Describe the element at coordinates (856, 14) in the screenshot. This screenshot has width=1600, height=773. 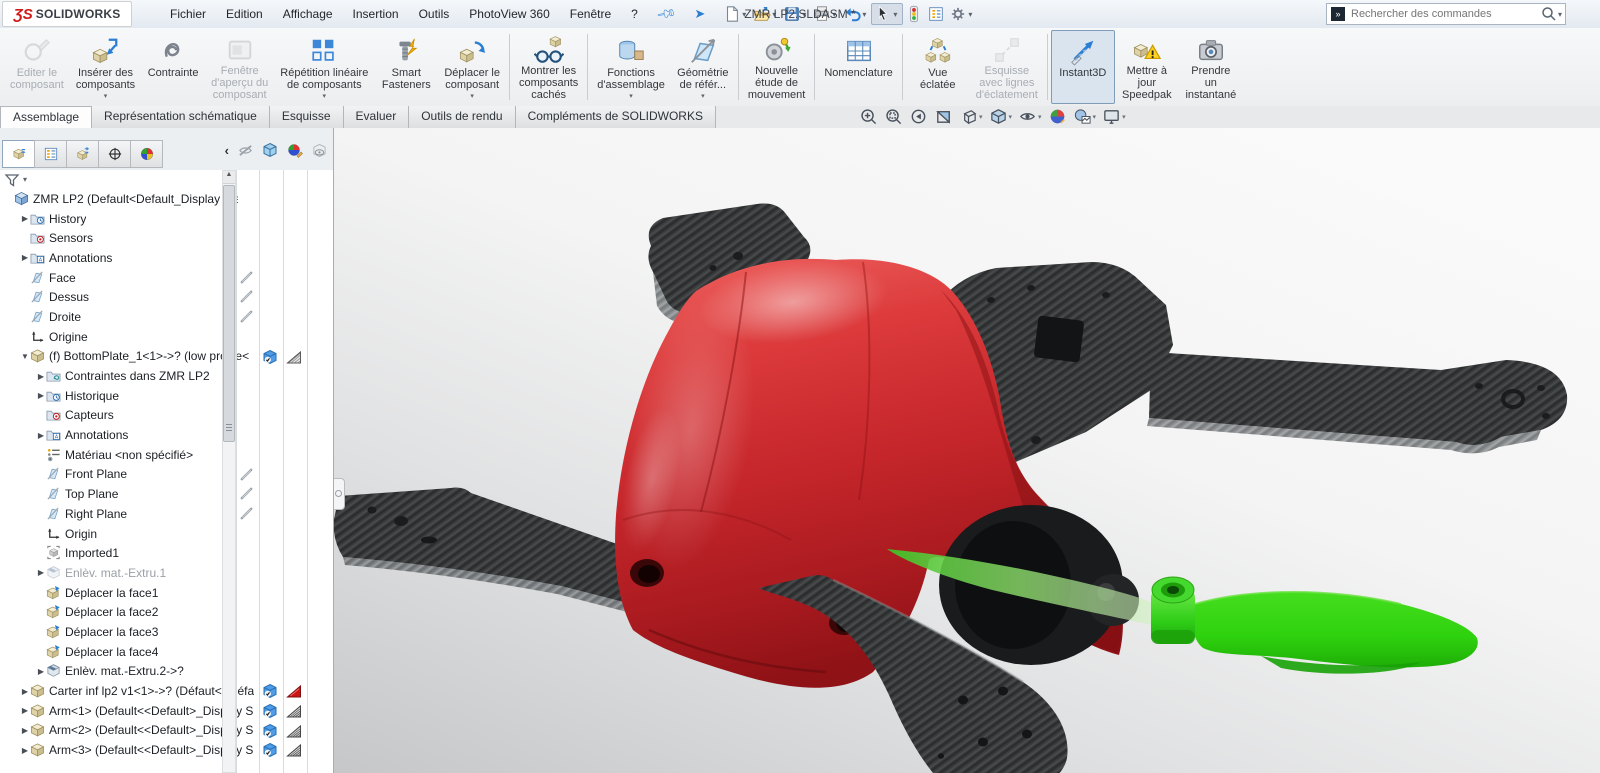
I see `undo-icon: ▾` at that location.